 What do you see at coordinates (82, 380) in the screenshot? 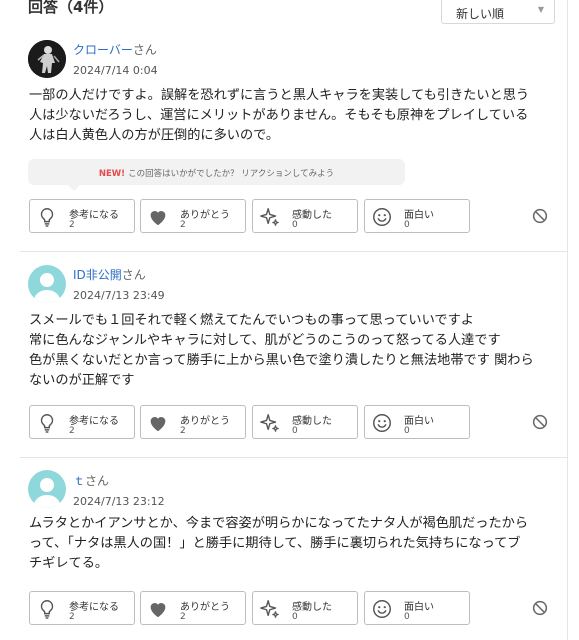
I see `answer-line: ないのが正解です` at bounding box center [82, 380].